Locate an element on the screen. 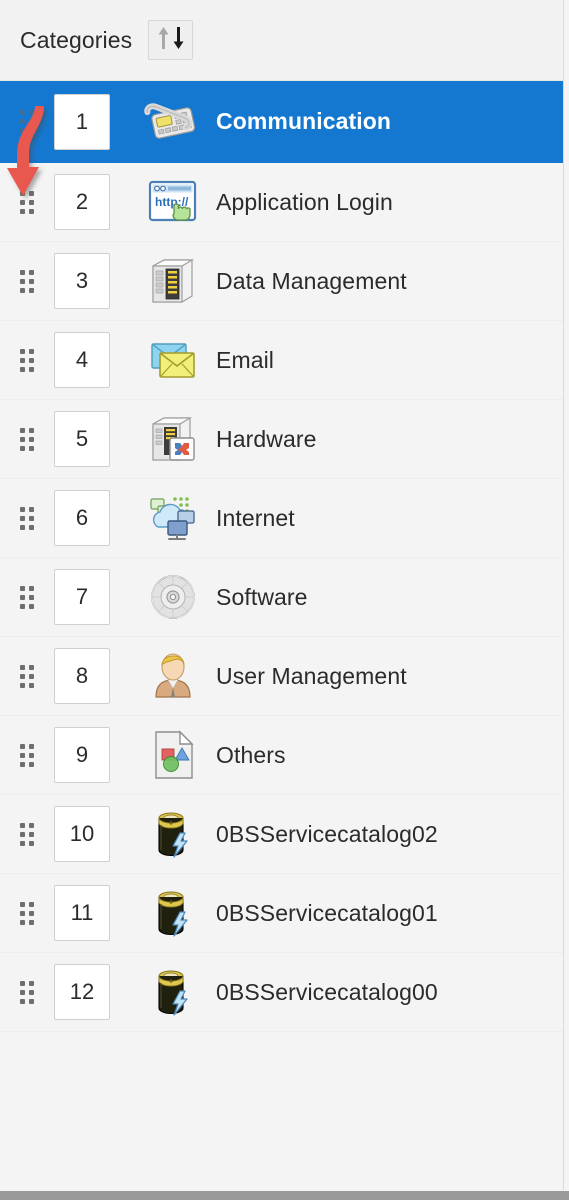 The height and width of the screenshot is (1200, 569). order-number-input: 4 is located at coordinates (82, 360).